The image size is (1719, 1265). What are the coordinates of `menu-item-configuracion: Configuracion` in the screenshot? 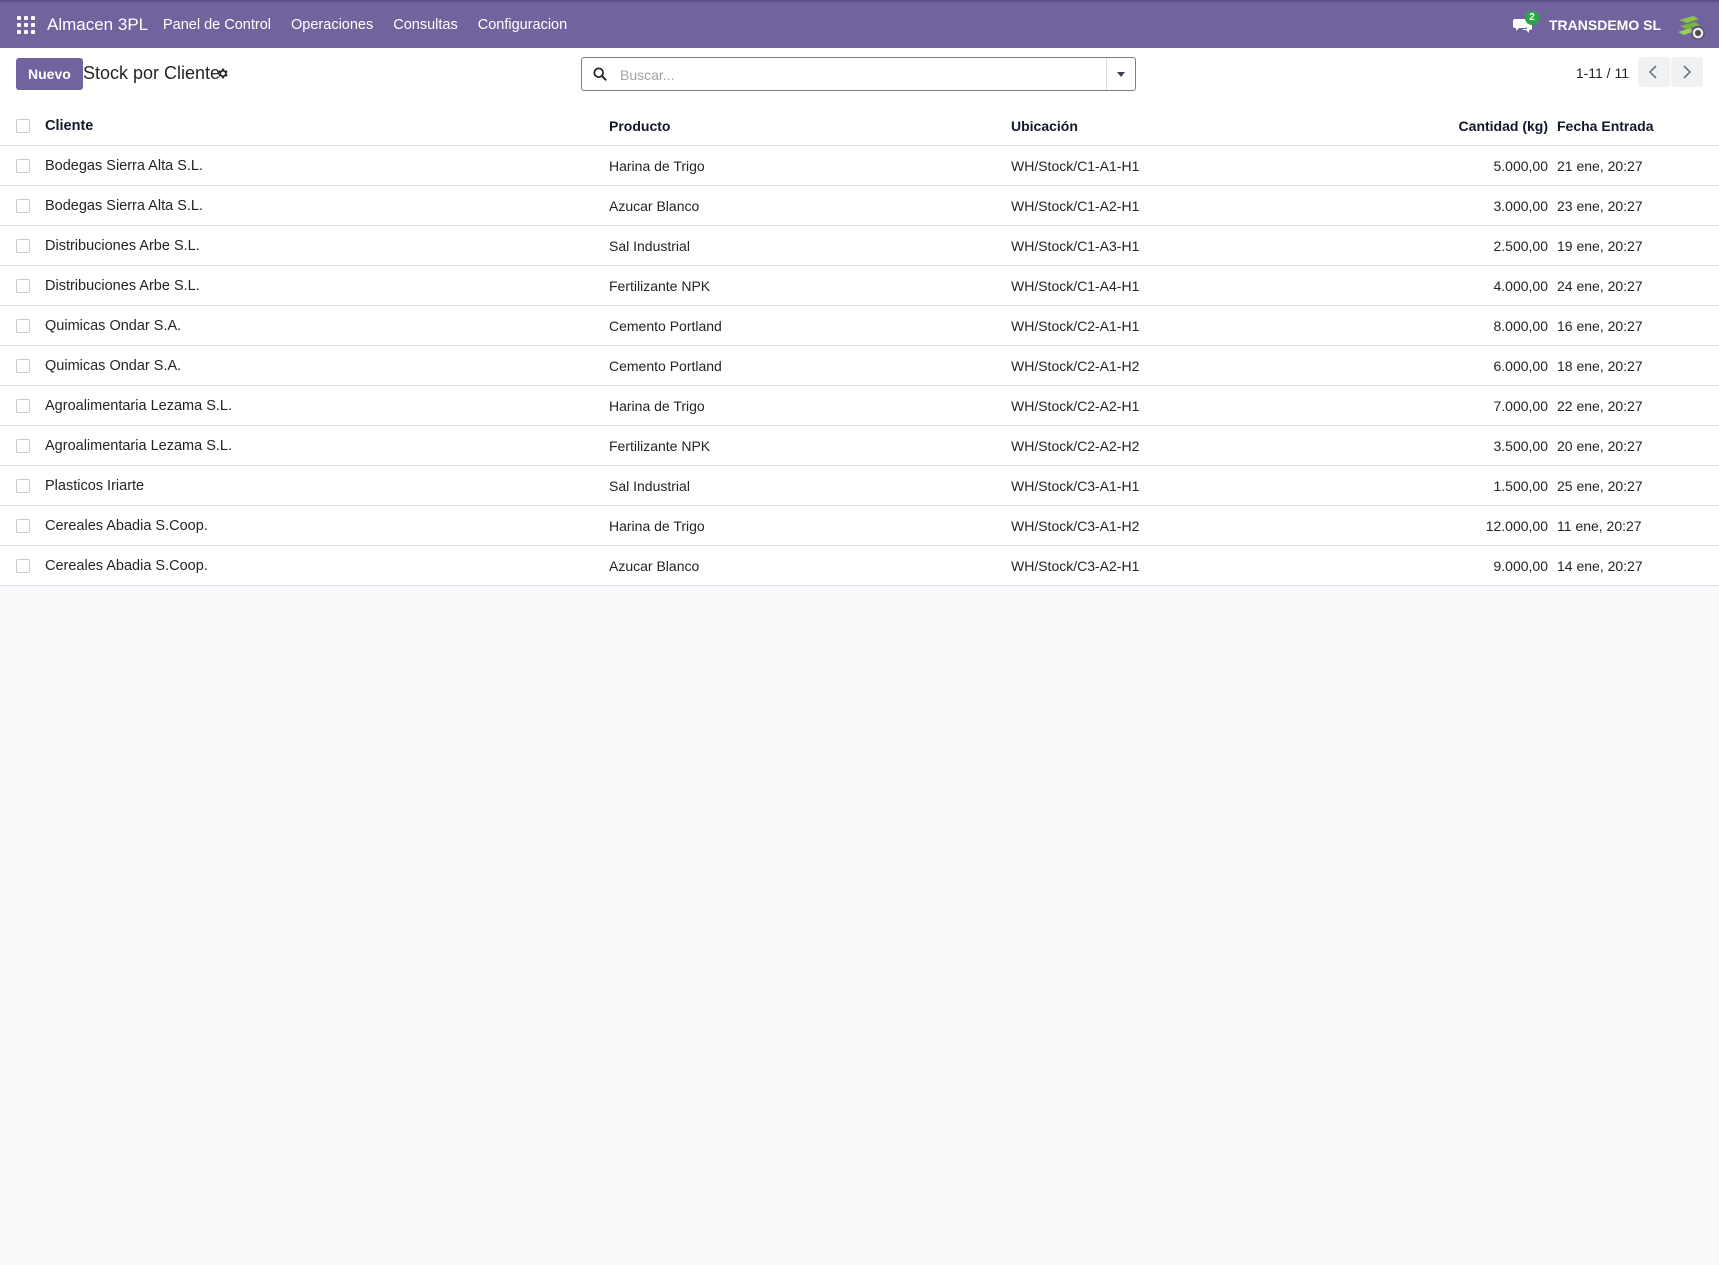 It's located at (522, 25).